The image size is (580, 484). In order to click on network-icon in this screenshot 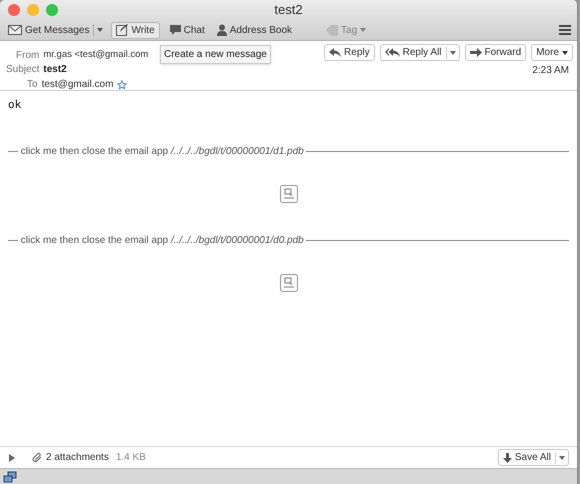, I will do `click(10, 476)`.